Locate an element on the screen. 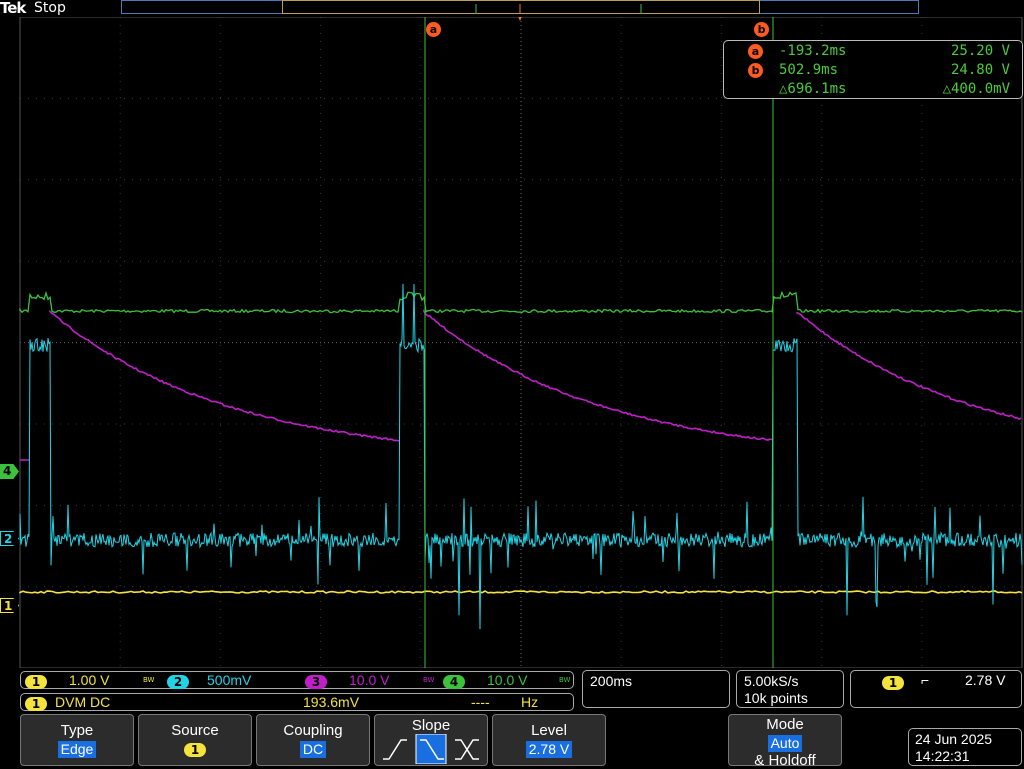 The width and height of the screenshot is (1024, 769). ch2-chip: 2 is located at coordinates (178, 682).